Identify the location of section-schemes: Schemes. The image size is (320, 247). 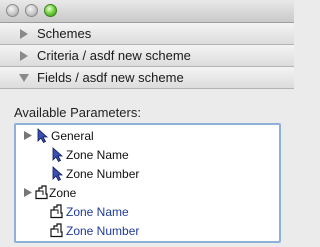
(147, 34).